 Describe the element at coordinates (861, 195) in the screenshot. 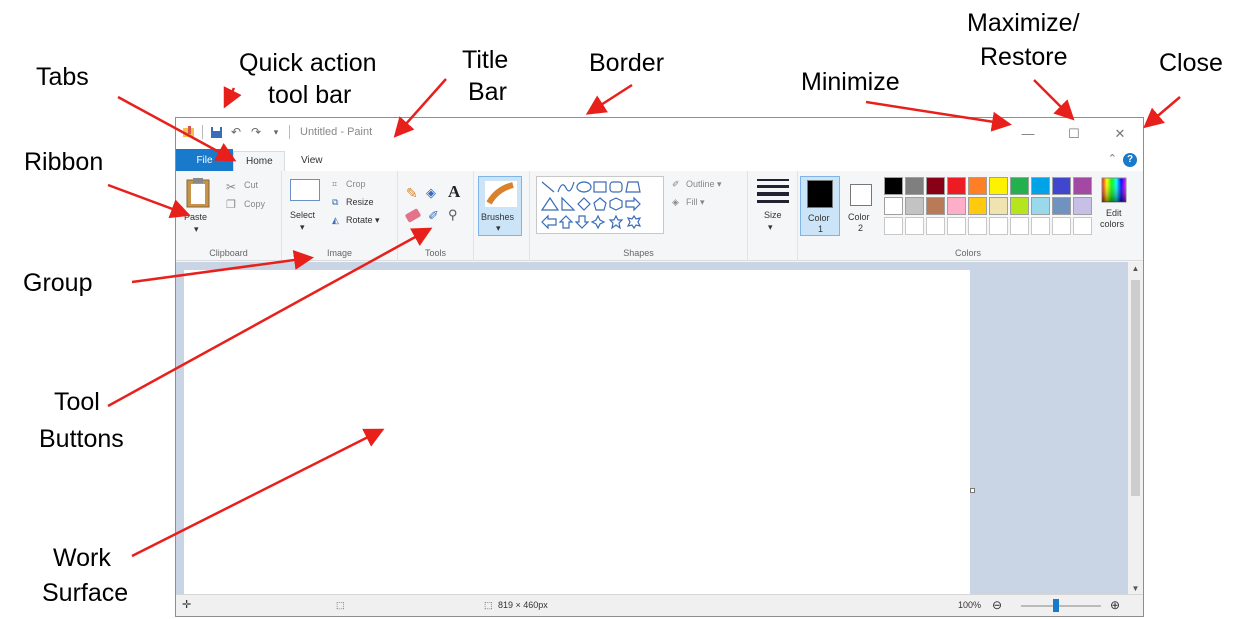

I see `color2-swatch` at that location.